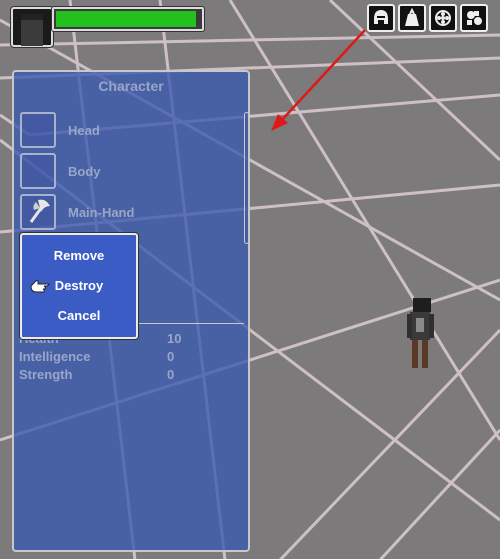 This screenshot has width=500, height=559. I want to click on menu-item-remove: Remove, so click(79, 255).